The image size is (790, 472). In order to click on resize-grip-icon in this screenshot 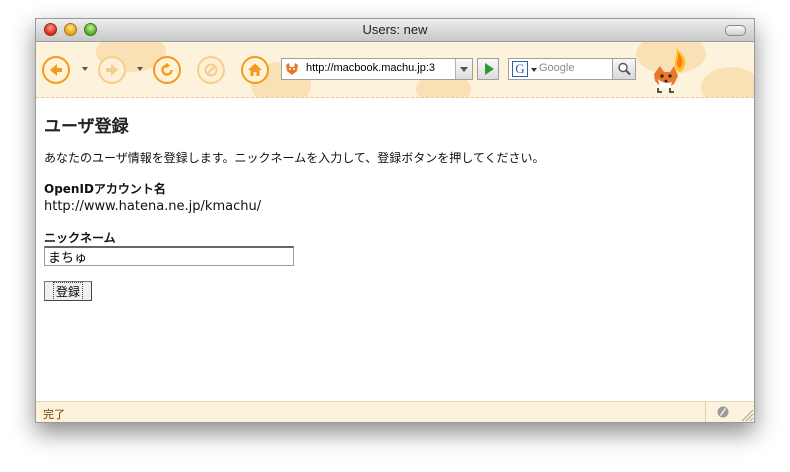, I will do `click(747, 415)`.